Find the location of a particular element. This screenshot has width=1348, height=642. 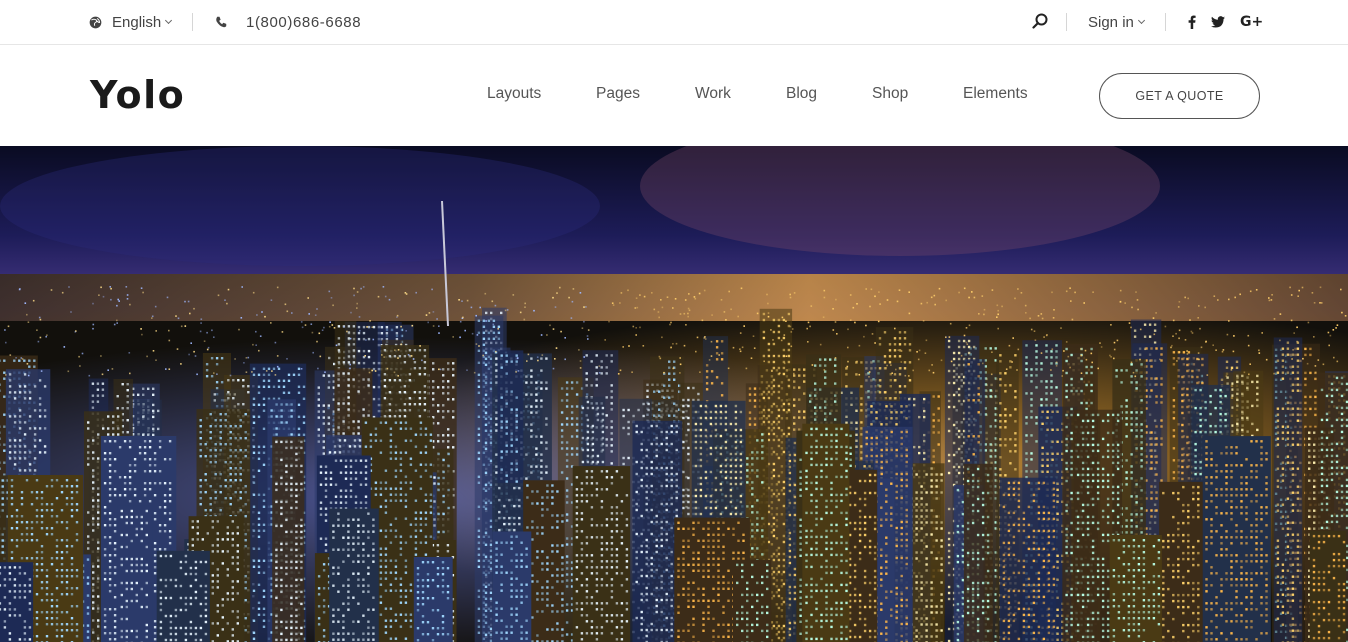

google-plus-icon: G+ is located at coordinates (1252, 22).